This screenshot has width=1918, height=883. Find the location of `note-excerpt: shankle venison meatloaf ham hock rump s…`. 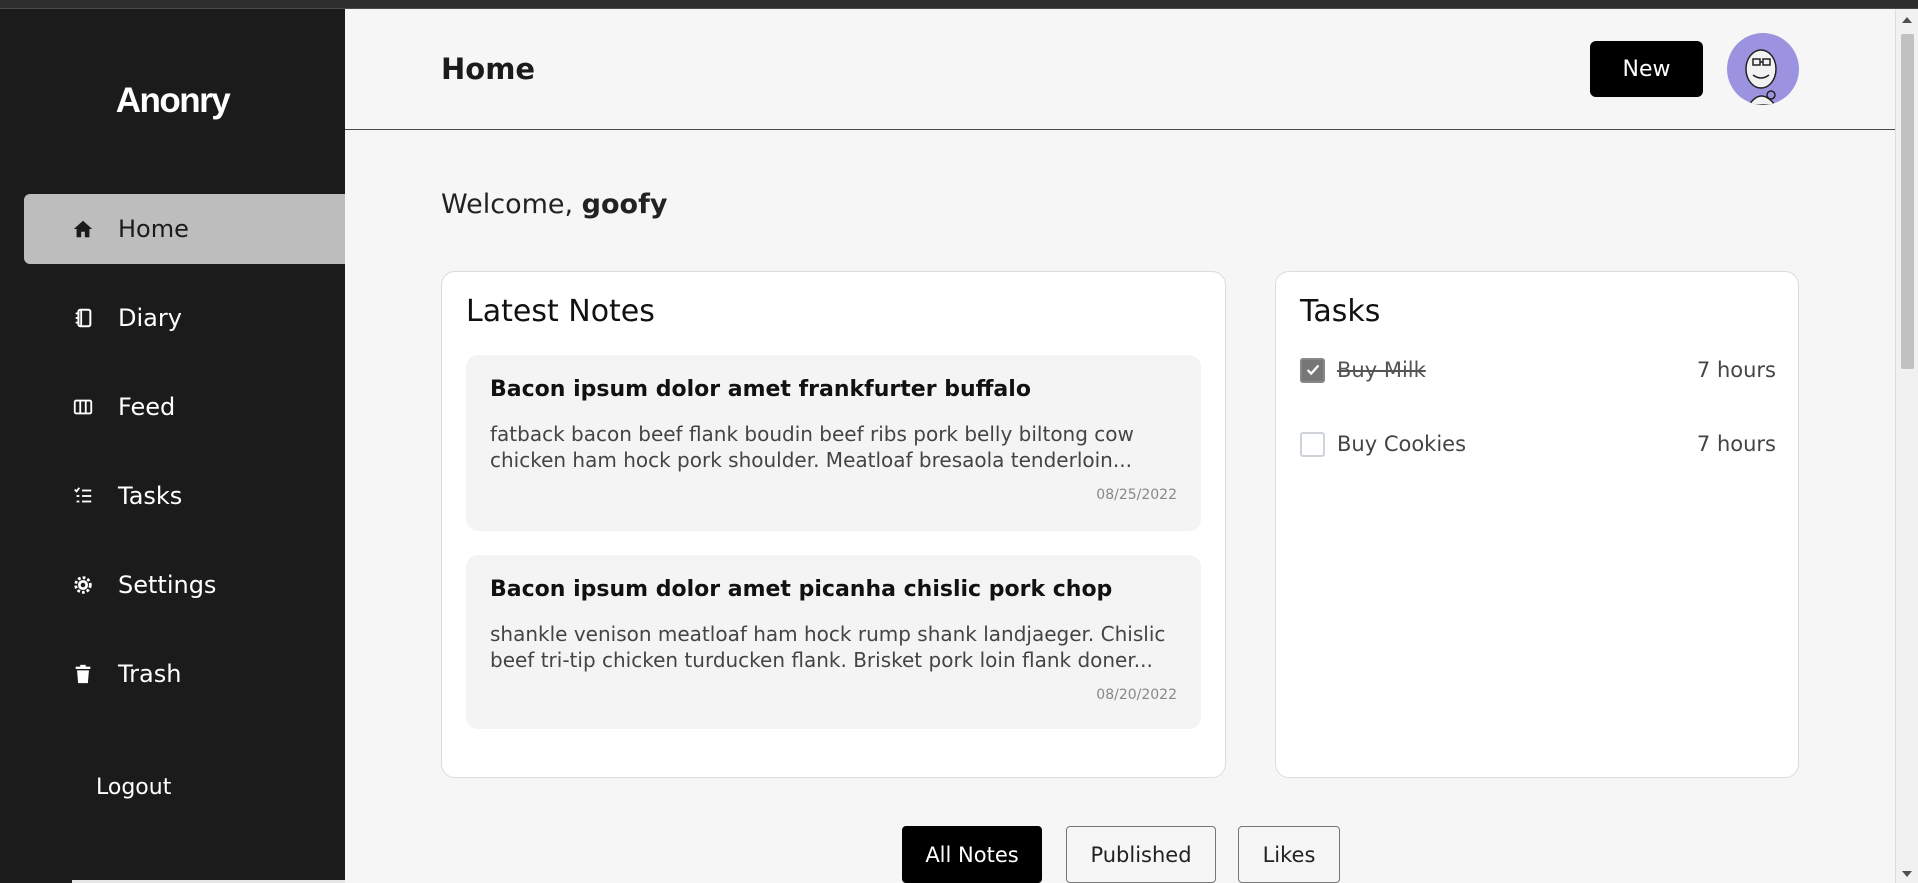

note-excerpt: shankle venison meatloaf ham hock rump s… is located at coordinates (828, 647).